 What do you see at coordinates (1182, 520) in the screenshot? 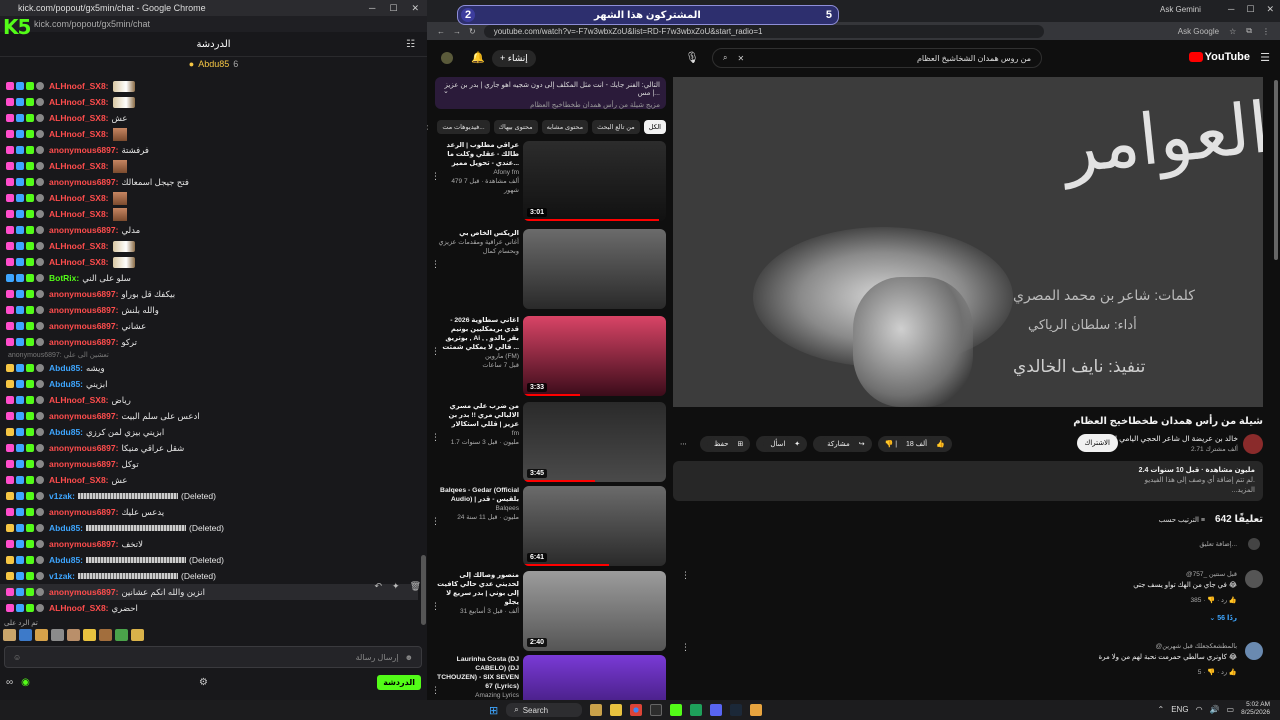
I see `sort-by-button: الترتيب حسب ≡` at bounding box center [1182, 520].